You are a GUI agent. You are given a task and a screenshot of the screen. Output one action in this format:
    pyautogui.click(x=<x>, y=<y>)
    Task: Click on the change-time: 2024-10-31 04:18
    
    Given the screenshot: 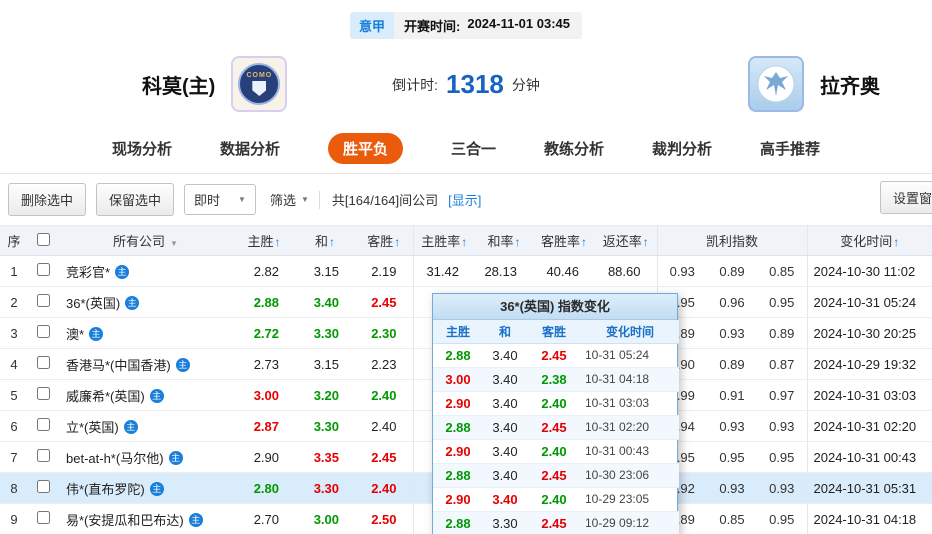 What is the action you would take?
    pyautogui.click(x=869, y=518)
    